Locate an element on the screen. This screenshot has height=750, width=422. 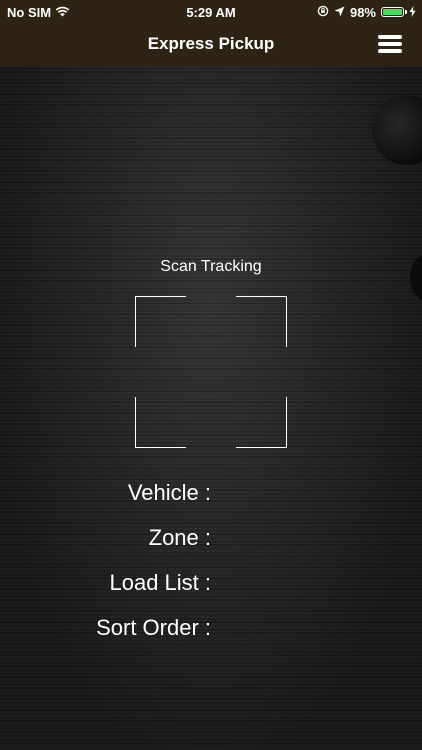
vehicle-label: Vehicle : is located at coordinates (169, 492).